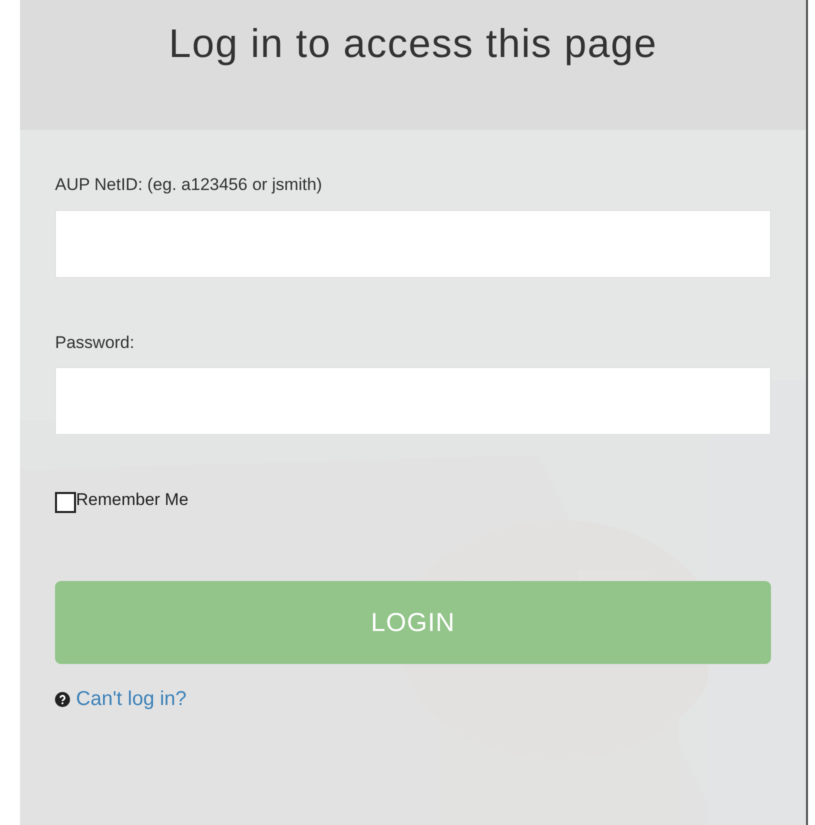 The height and width of the screenshot is (825, 815). Describe the element at coordinates (65, 502) in the screenshot. I see `checkbox` at that location.